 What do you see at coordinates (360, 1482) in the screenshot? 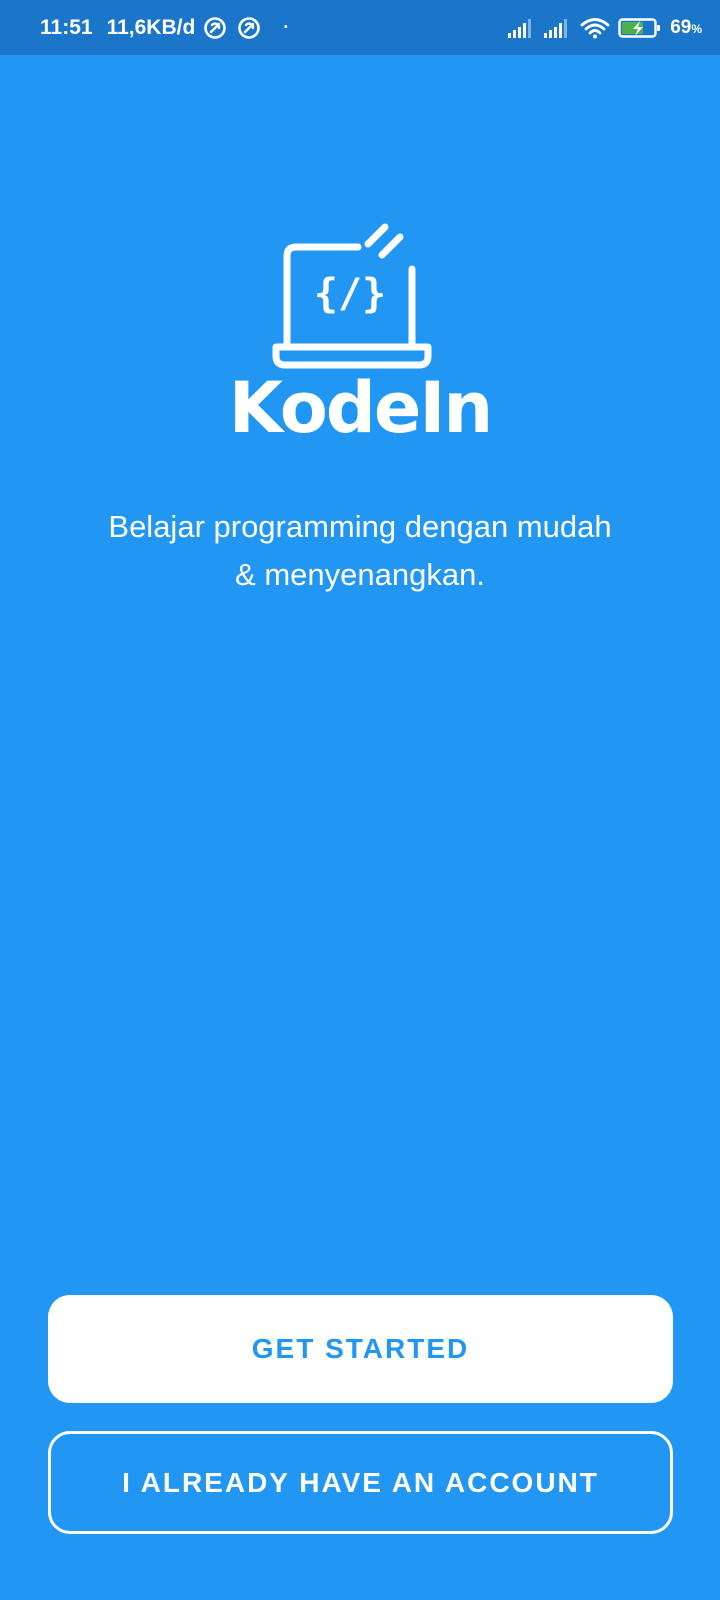
I see `already-have-account-button: I ALREADY HAVE AN ACCOUNT` at bounding box center [360, 1482].